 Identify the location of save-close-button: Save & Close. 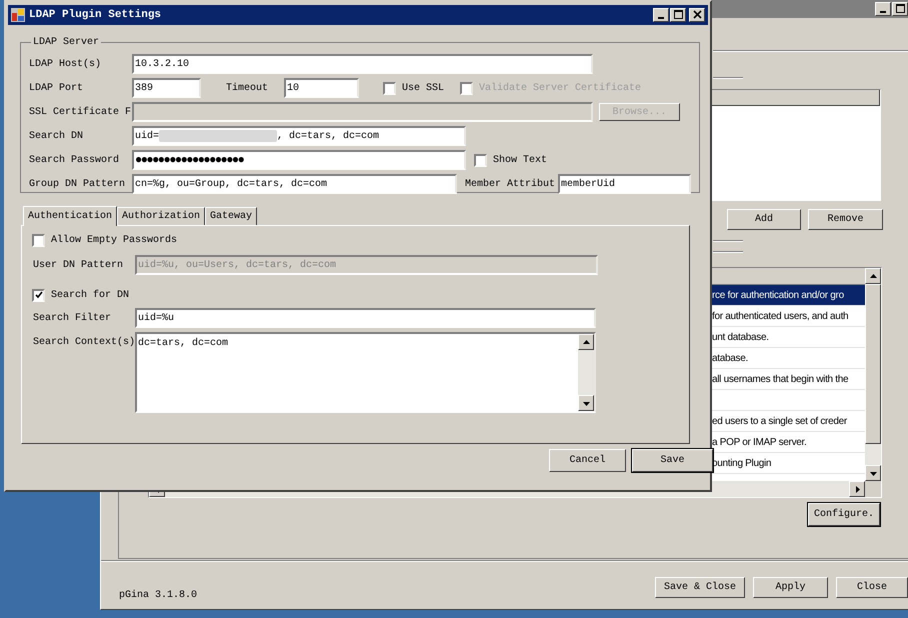
(700, 587).